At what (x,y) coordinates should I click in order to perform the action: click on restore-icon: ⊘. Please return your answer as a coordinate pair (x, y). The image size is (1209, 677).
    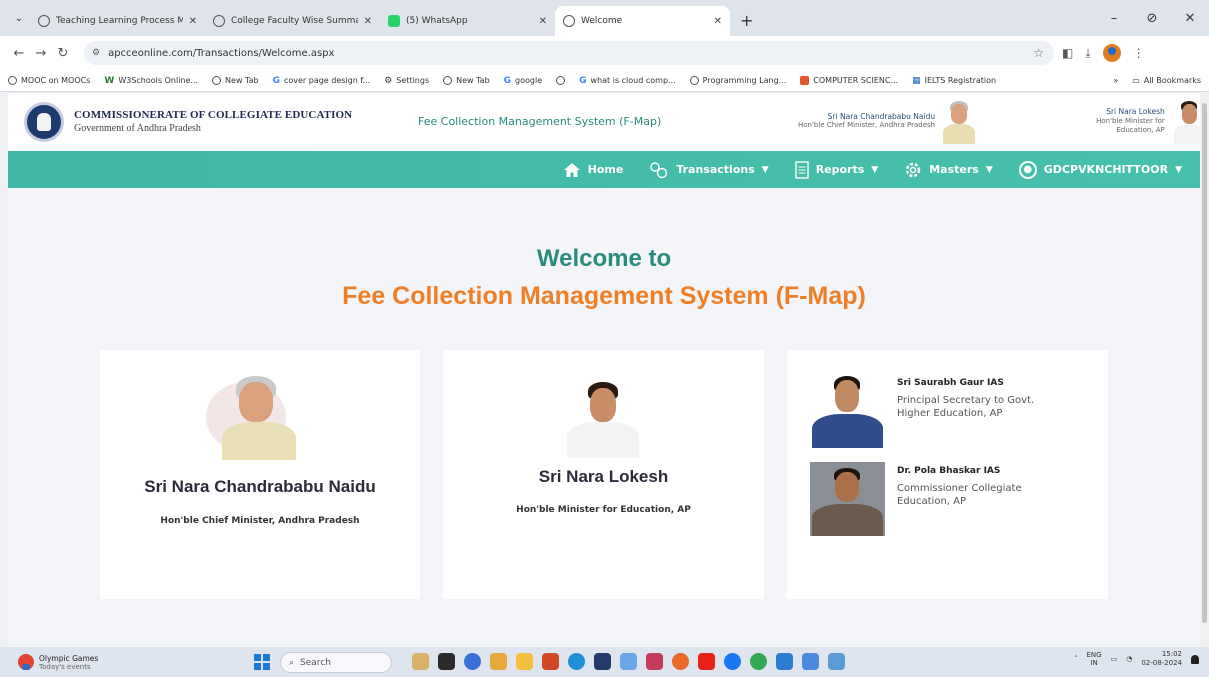
    Looking at the image, I should click on (1152, 18).